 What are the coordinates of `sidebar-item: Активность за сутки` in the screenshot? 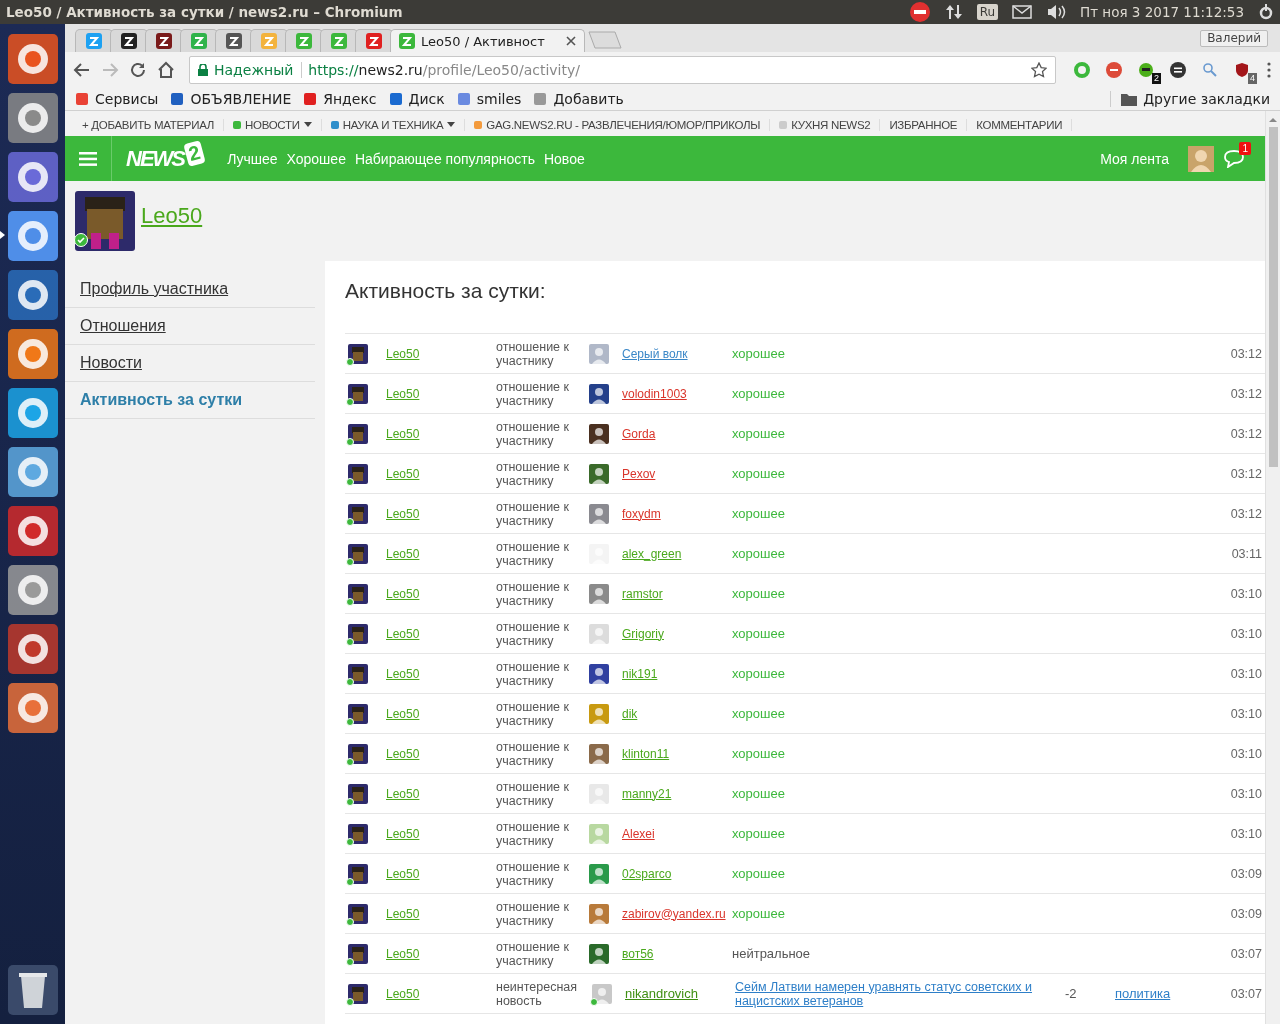 It's located at (190, 400).